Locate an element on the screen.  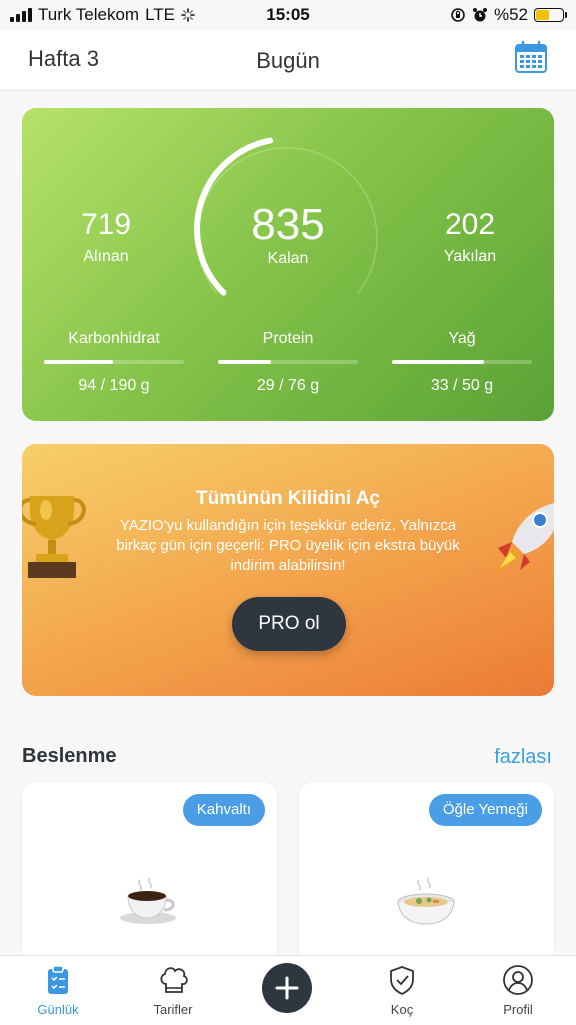
plus-icon is located at coordinates (287, 988).